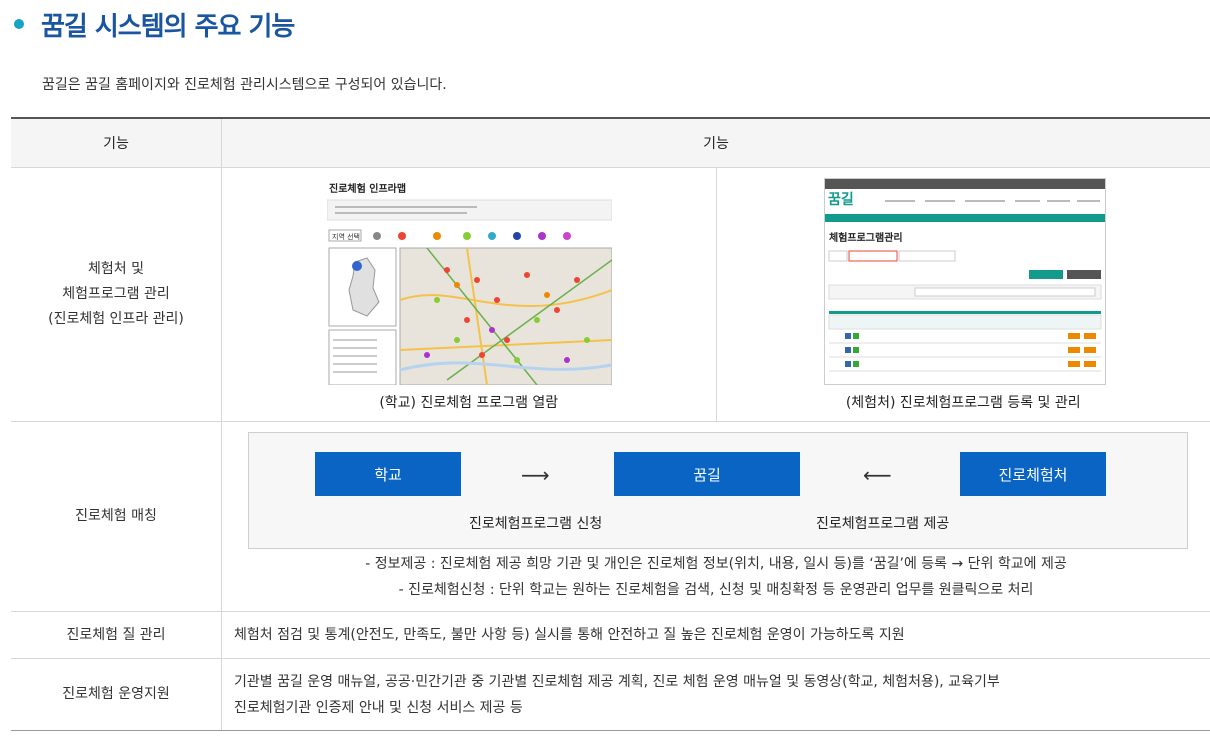  I want to click on kkumgil-logo-text: 꿈길, so click(841, 200).